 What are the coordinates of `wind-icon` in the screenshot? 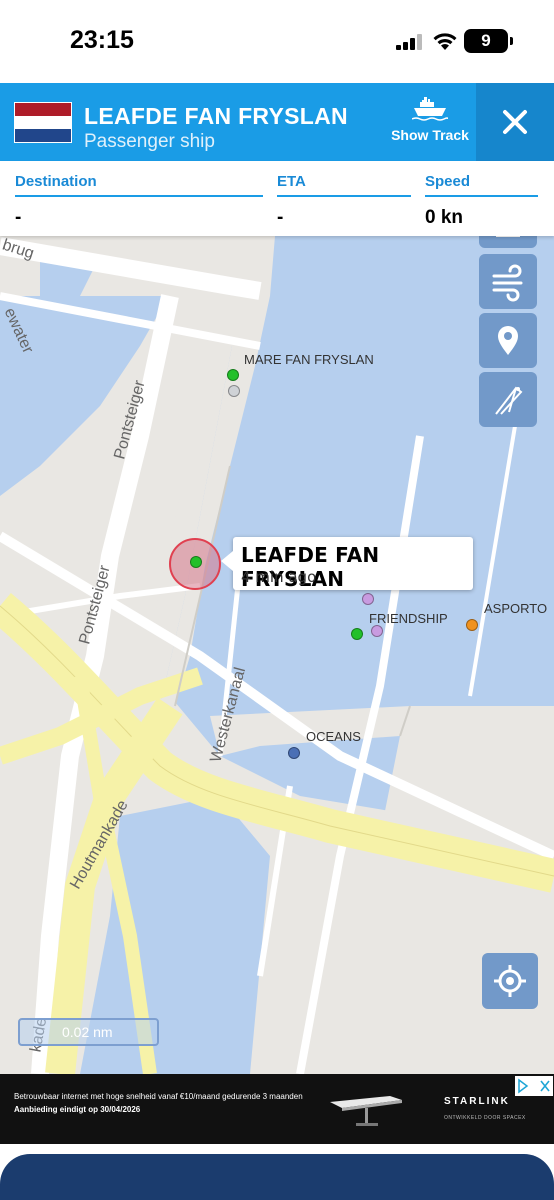 It's located at (507, 283).